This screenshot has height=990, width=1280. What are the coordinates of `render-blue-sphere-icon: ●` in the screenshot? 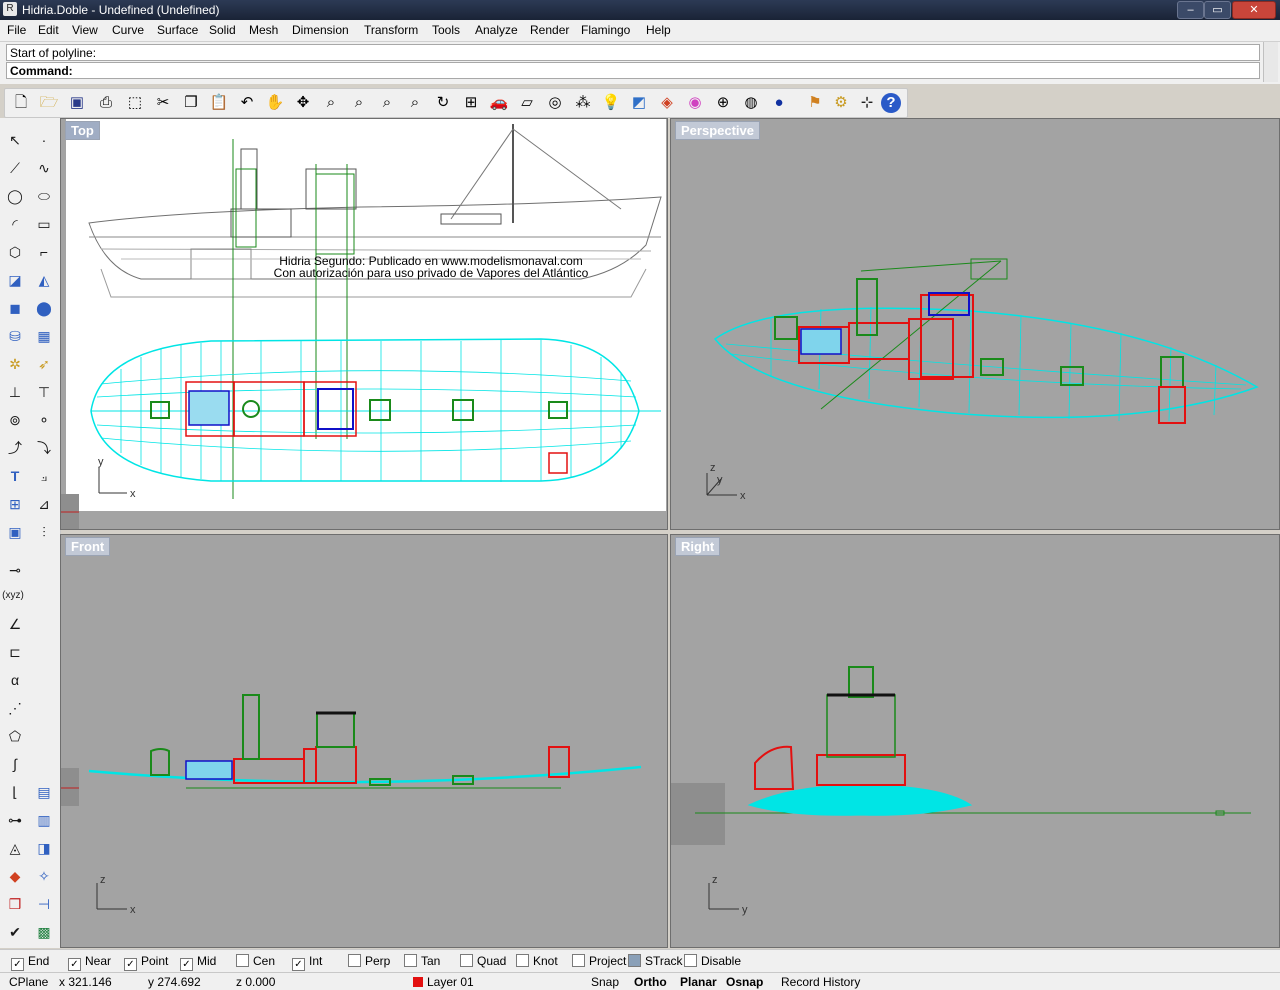 It's located at (779, 103).